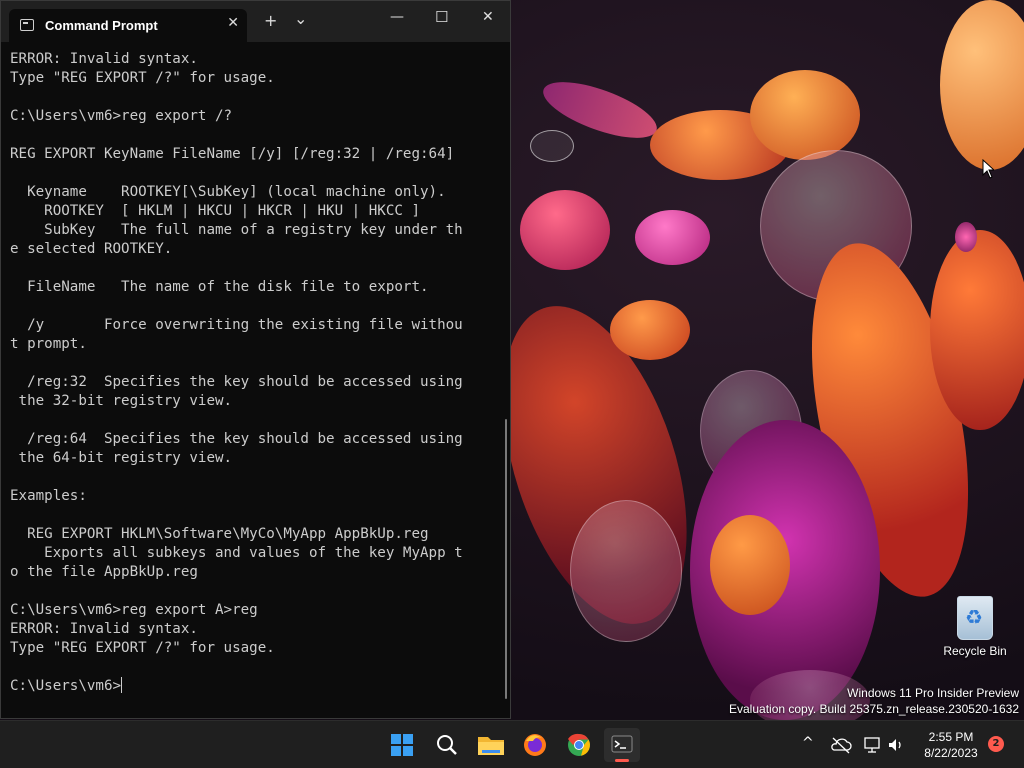 The width and height of the screenshot is (1024, 768). I want to click on notification-badge: 2, so click(996, 744).